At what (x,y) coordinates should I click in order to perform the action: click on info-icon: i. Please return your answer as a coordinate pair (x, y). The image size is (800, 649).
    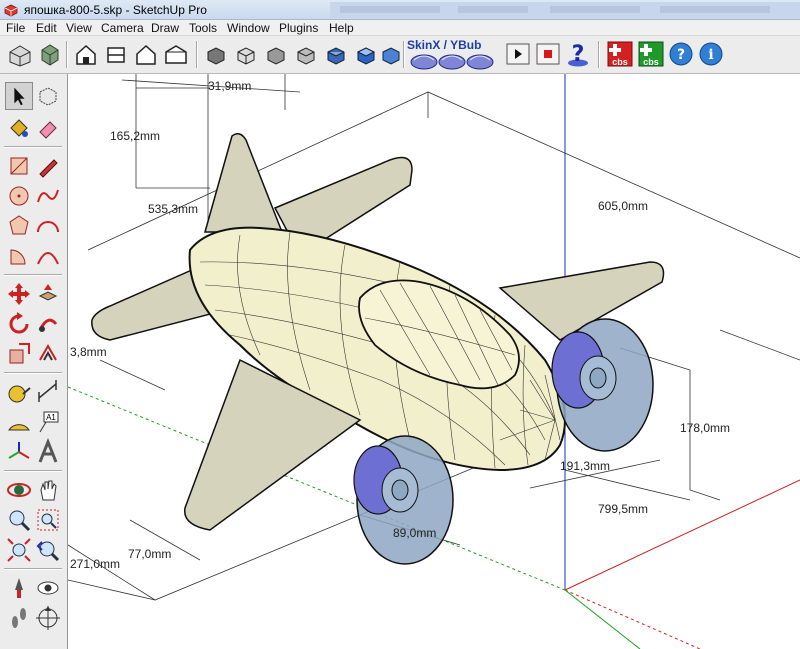
    Looking at the image, I should click on (711, 54).